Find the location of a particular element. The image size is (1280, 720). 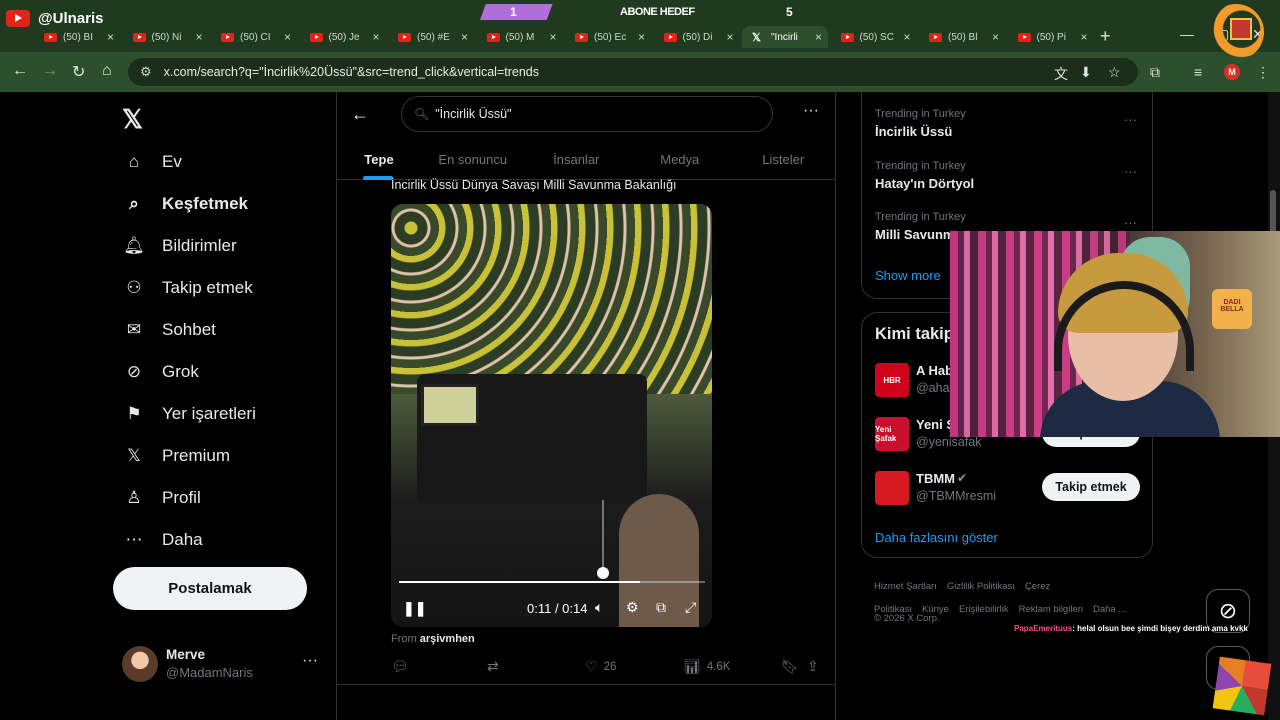

video-source-account: arşivmhen is located at coordinates (447, 639).